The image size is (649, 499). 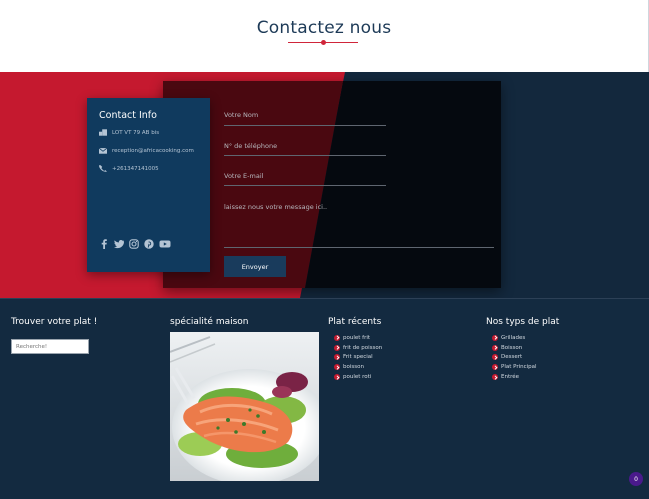 I want to click on social-links, so click(x=135, y=244).